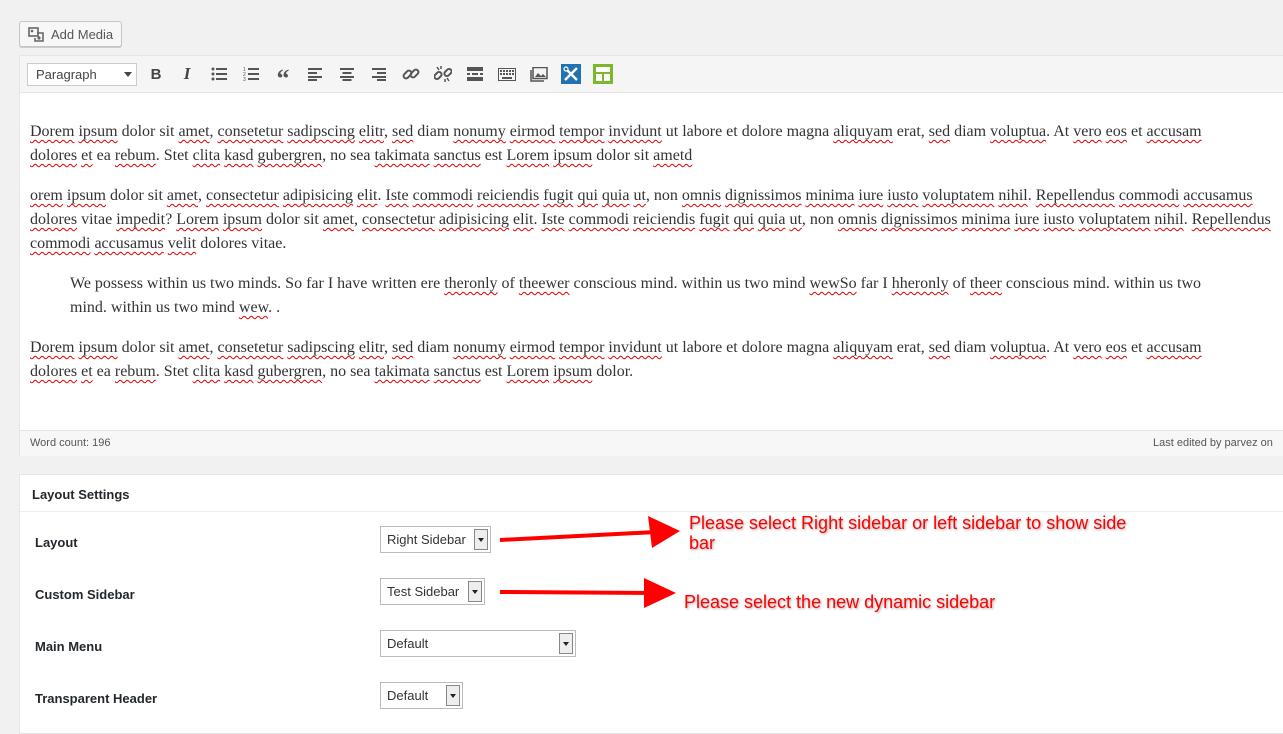 This screenshot has height=734, width=1283. I want to click on align-right-icon, so click(379, 74).